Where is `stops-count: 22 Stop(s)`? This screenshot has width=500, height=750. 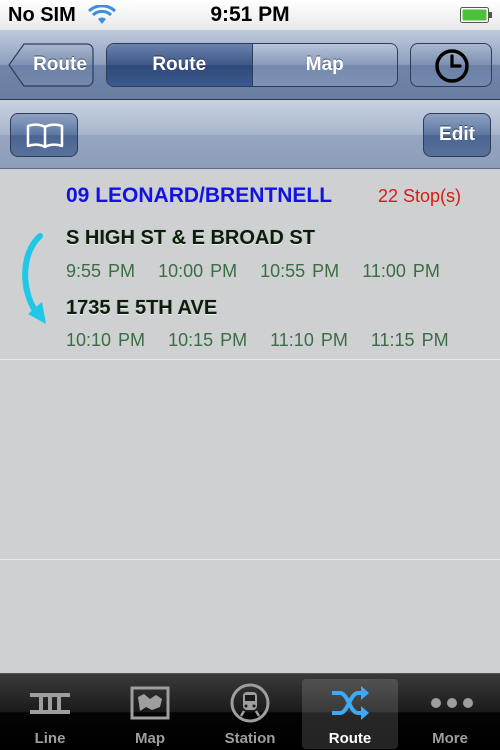
stops-count: 22 Stop(s) is located at coordinates (420, 196).